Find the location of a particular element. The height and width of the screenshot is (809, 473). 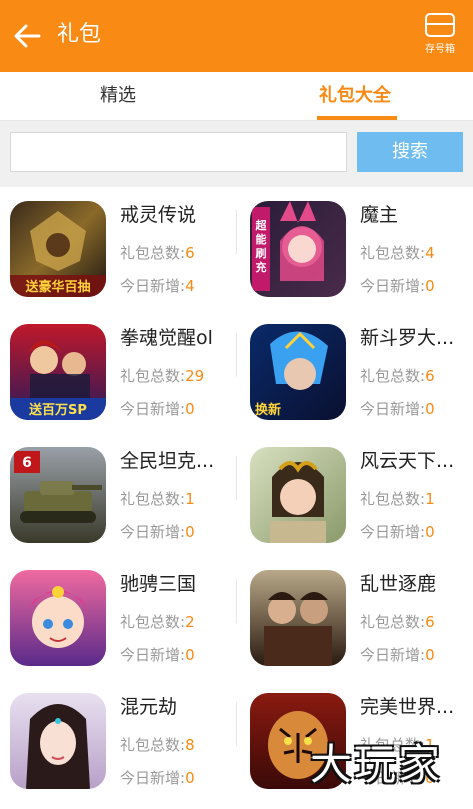

game-icon-jielingchuanshuo: 送豪华百抽 is located at coordinates (58, 249).